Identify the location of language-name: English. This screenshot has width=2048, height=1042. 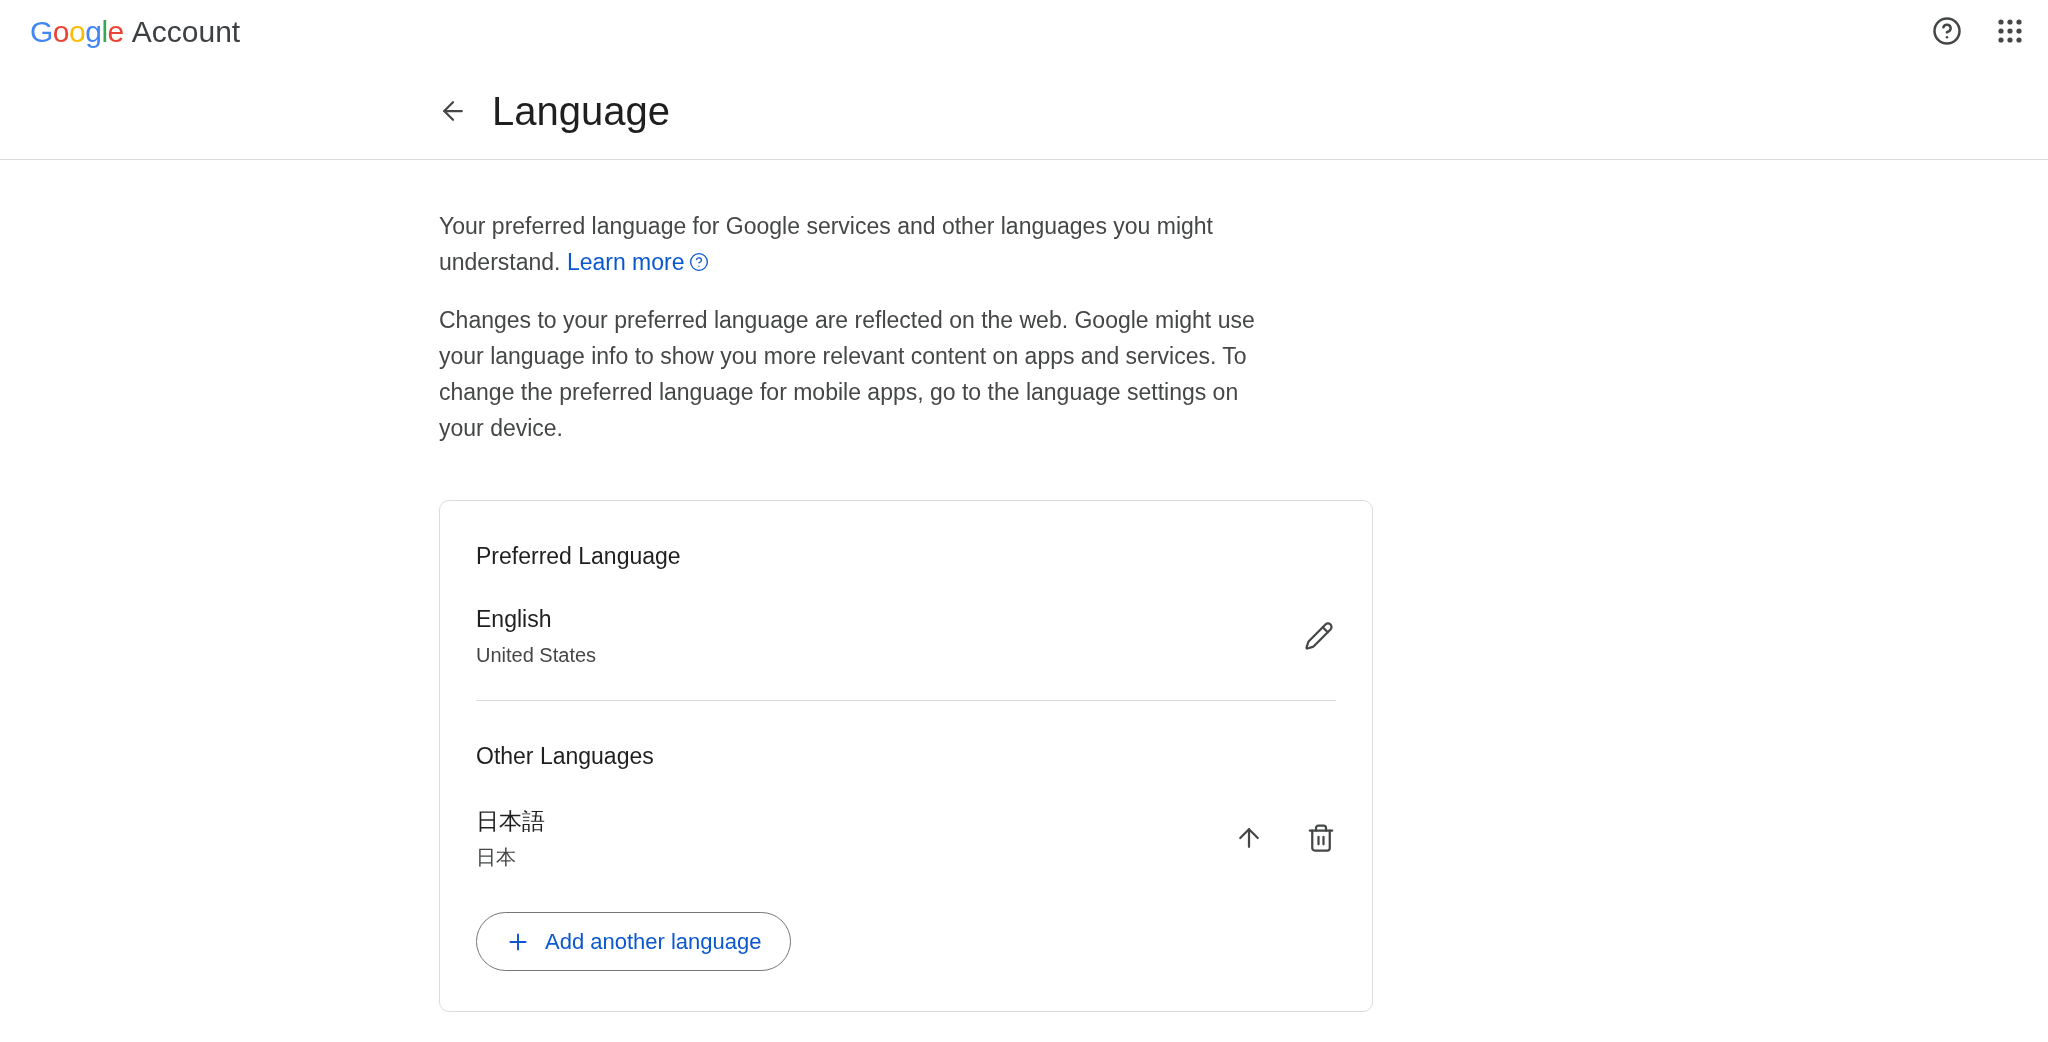
(514, 619).